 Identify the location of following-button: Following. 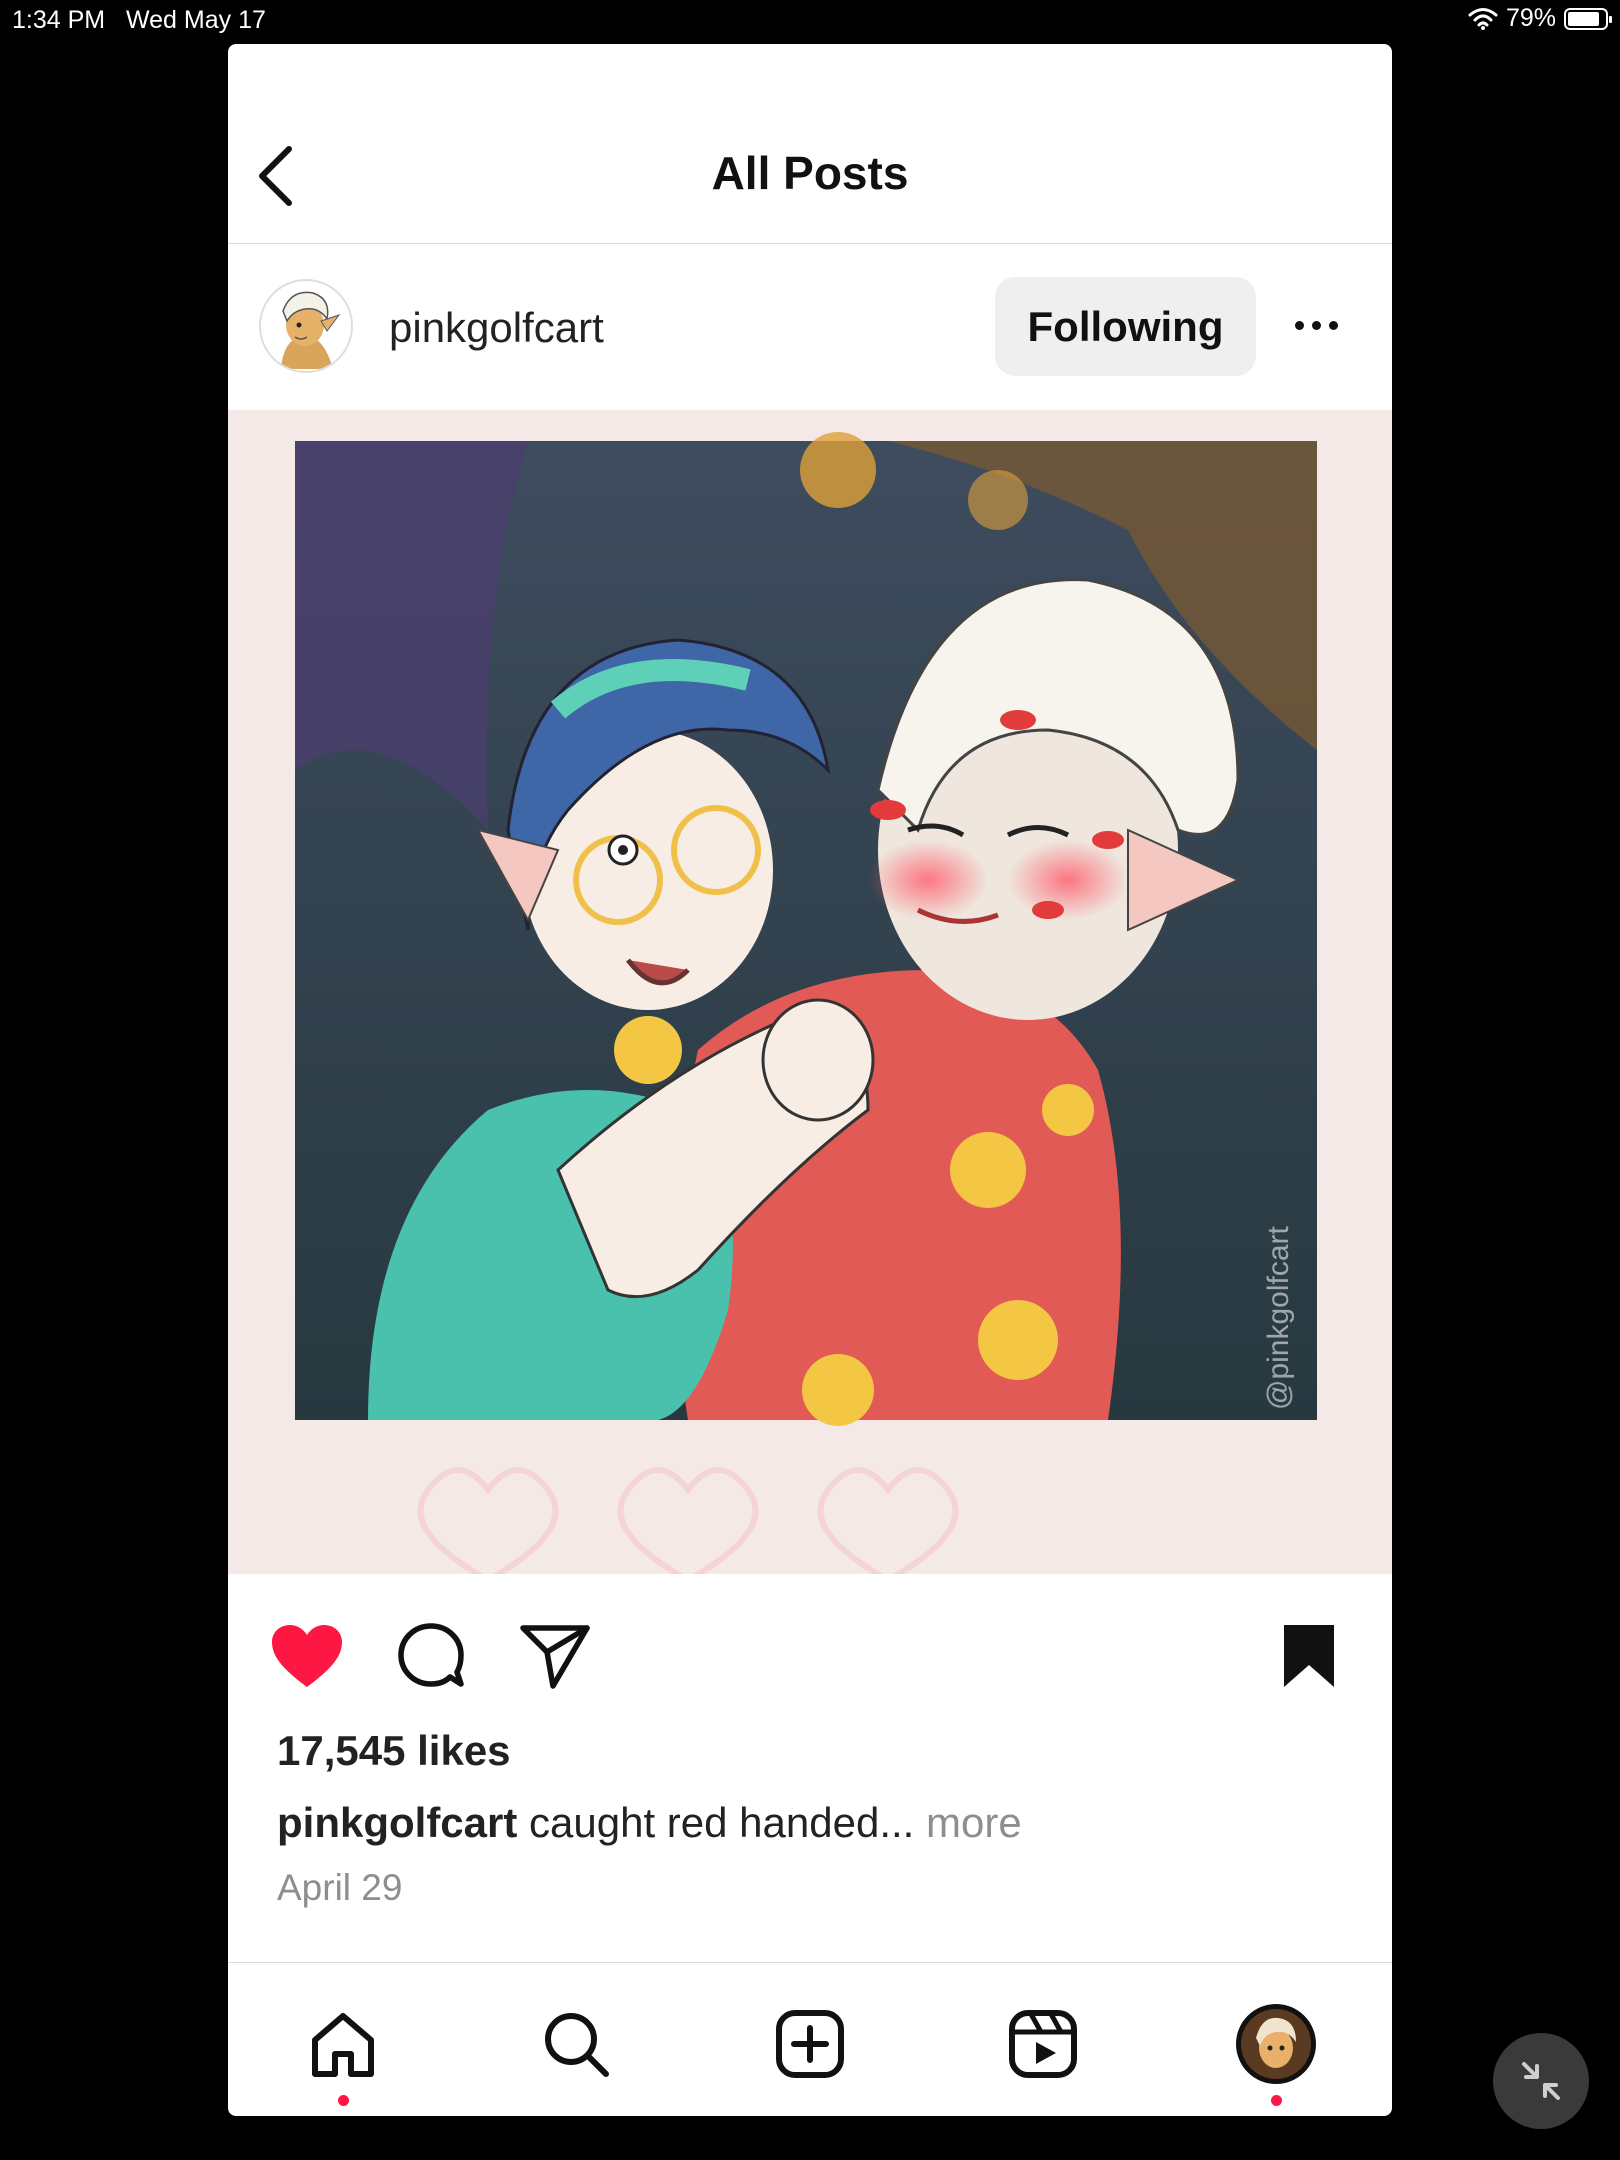
(1125, 326).